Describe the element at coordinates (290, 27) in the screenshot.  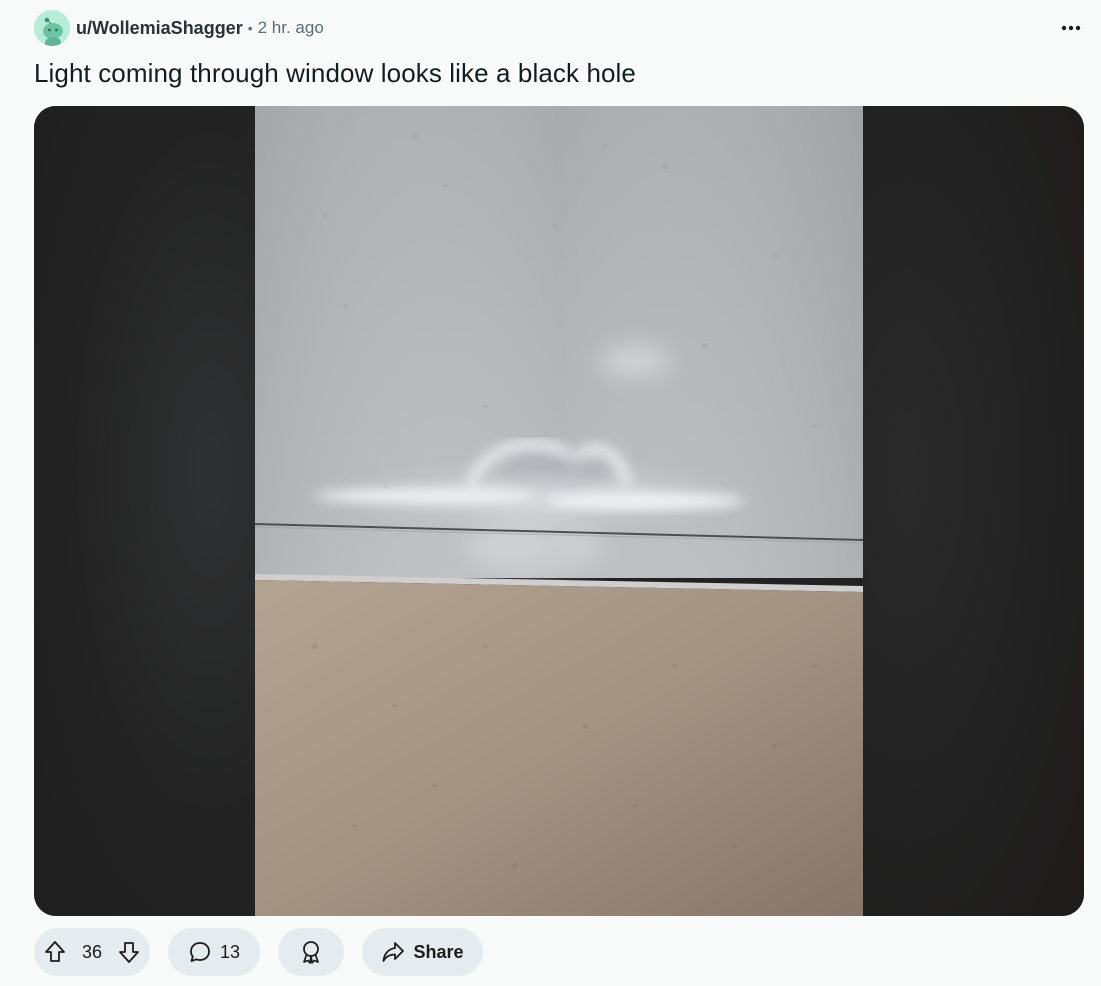
I see `post-time: 2 hr. ago` at that location.